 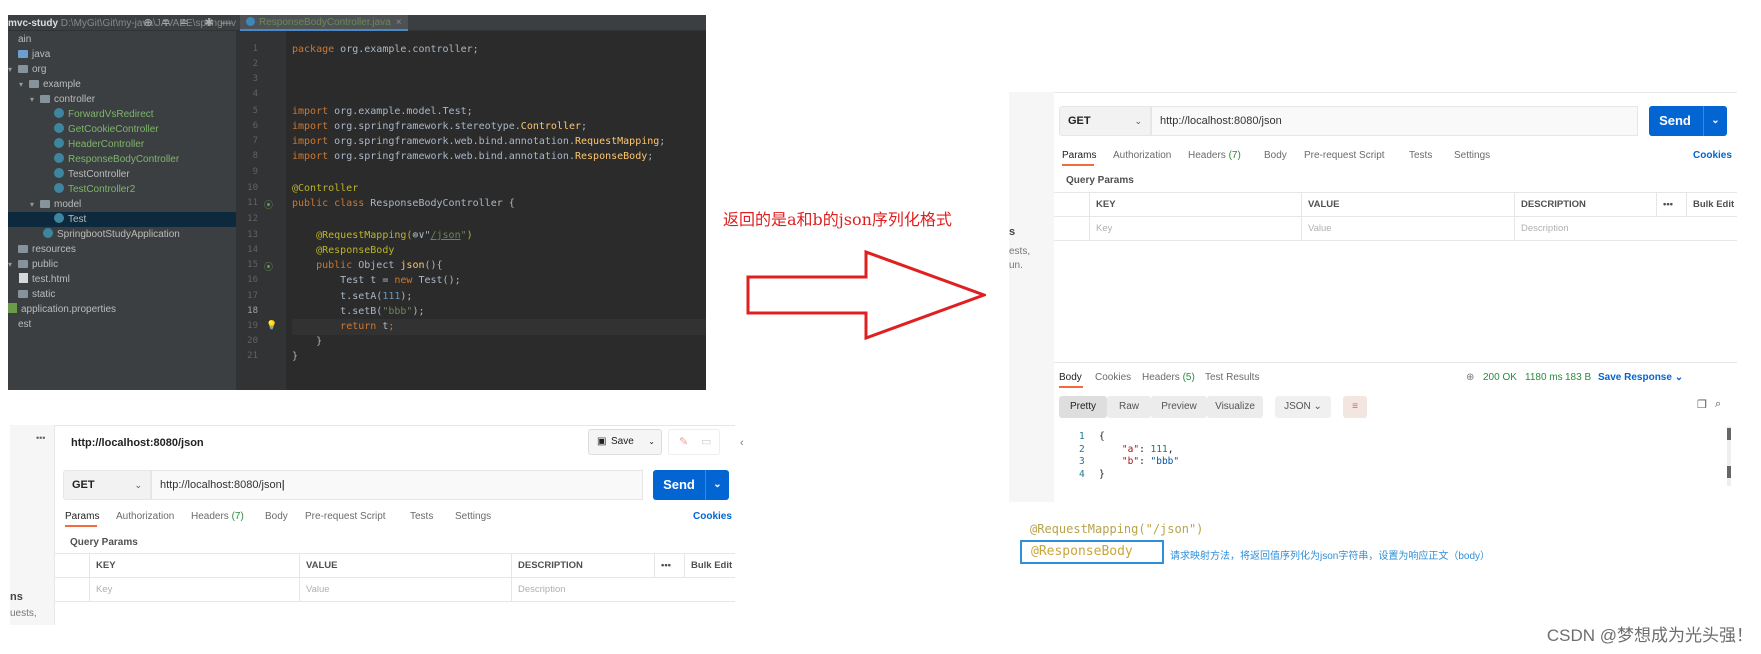 I want to click on url-input: http://localhost:8080/json, so click(x=1394, y=121).